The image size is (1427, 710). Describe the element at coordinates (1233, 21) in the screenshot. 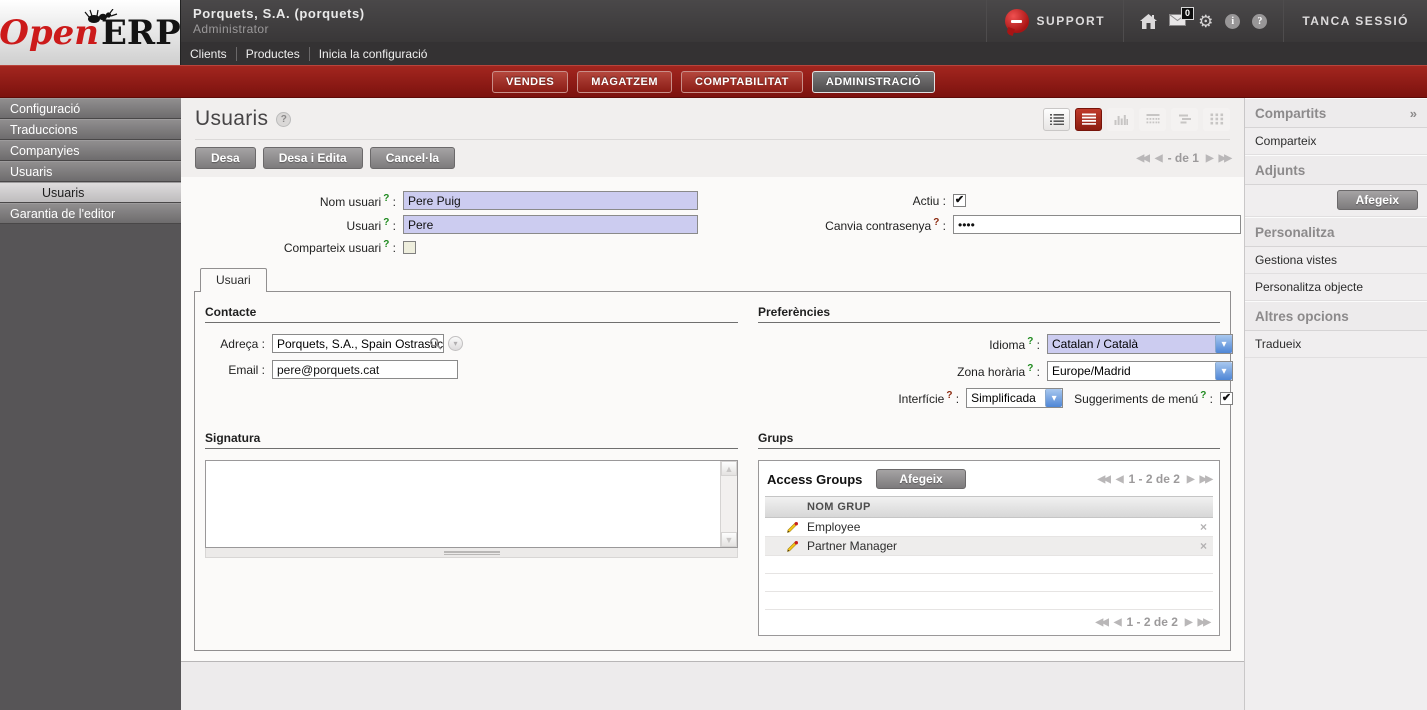

I see `info-icon: i` at that location.